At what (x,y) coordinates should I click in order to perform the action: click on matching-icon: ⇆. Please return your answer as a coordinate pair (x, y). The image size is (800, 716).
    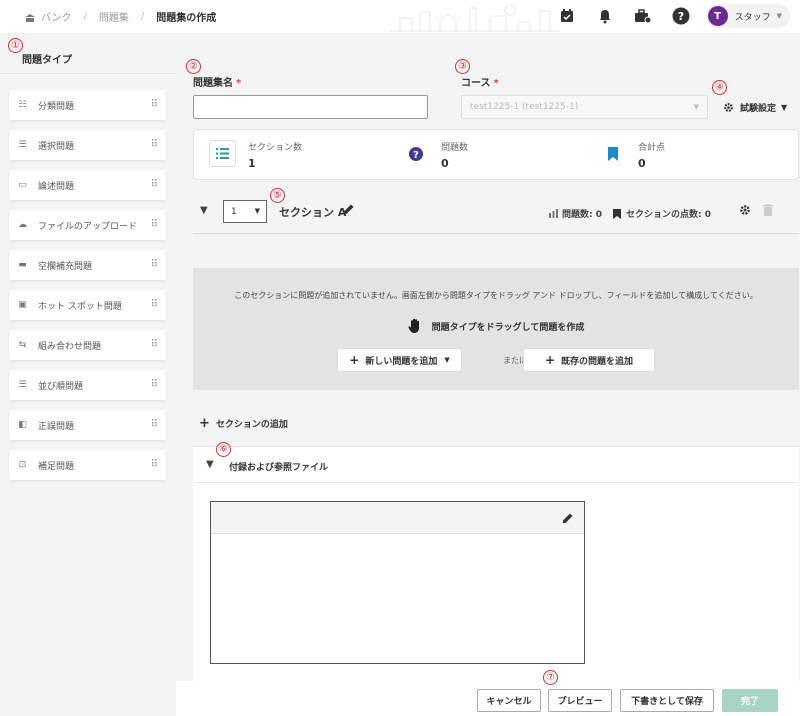
    Looking at the image, I should click on (22, 344).